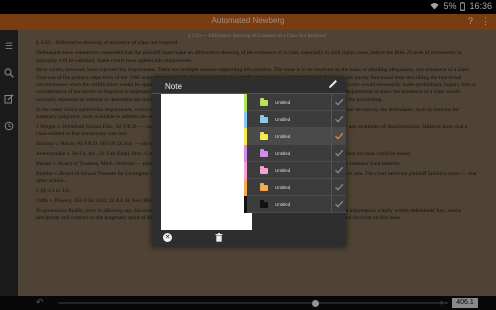 The height and width of the screenshot is (310, 496). What do you see at coordinates (206, 162) in the screenshot?
I see `note-text-area` at bounding box center [206, 162].